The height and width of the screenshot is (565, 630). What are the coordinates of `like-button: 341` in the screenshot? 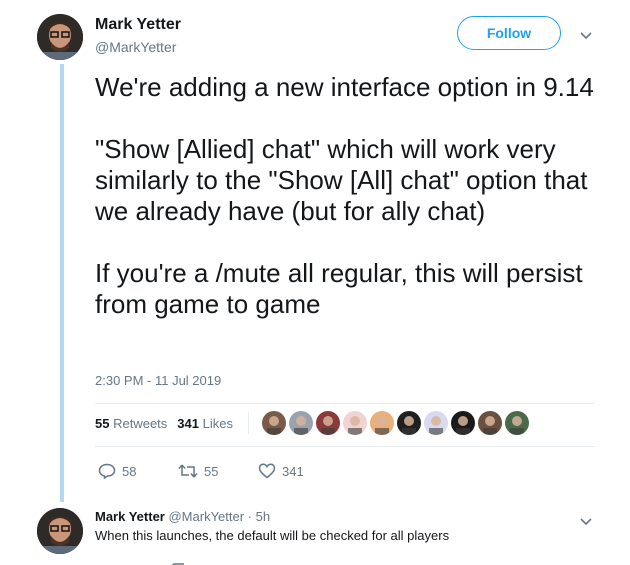 It's located at (298, 471).